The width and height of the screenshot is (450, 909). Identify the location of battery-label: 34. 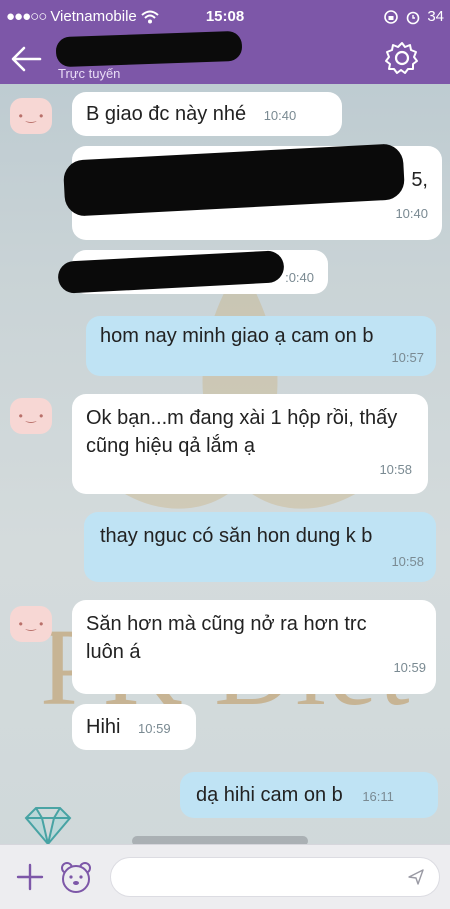
(435, 16).